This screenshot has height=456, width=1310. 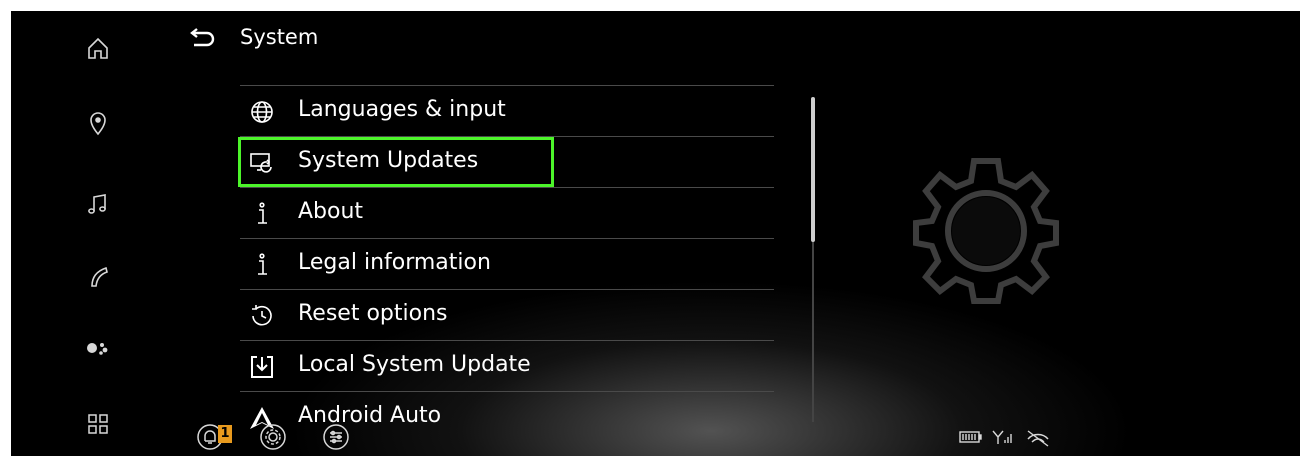 What do you see at coordinates (373, 313) in the screenshot?
I see `list-item-label: Reset options` at bounding box center [373, 313].